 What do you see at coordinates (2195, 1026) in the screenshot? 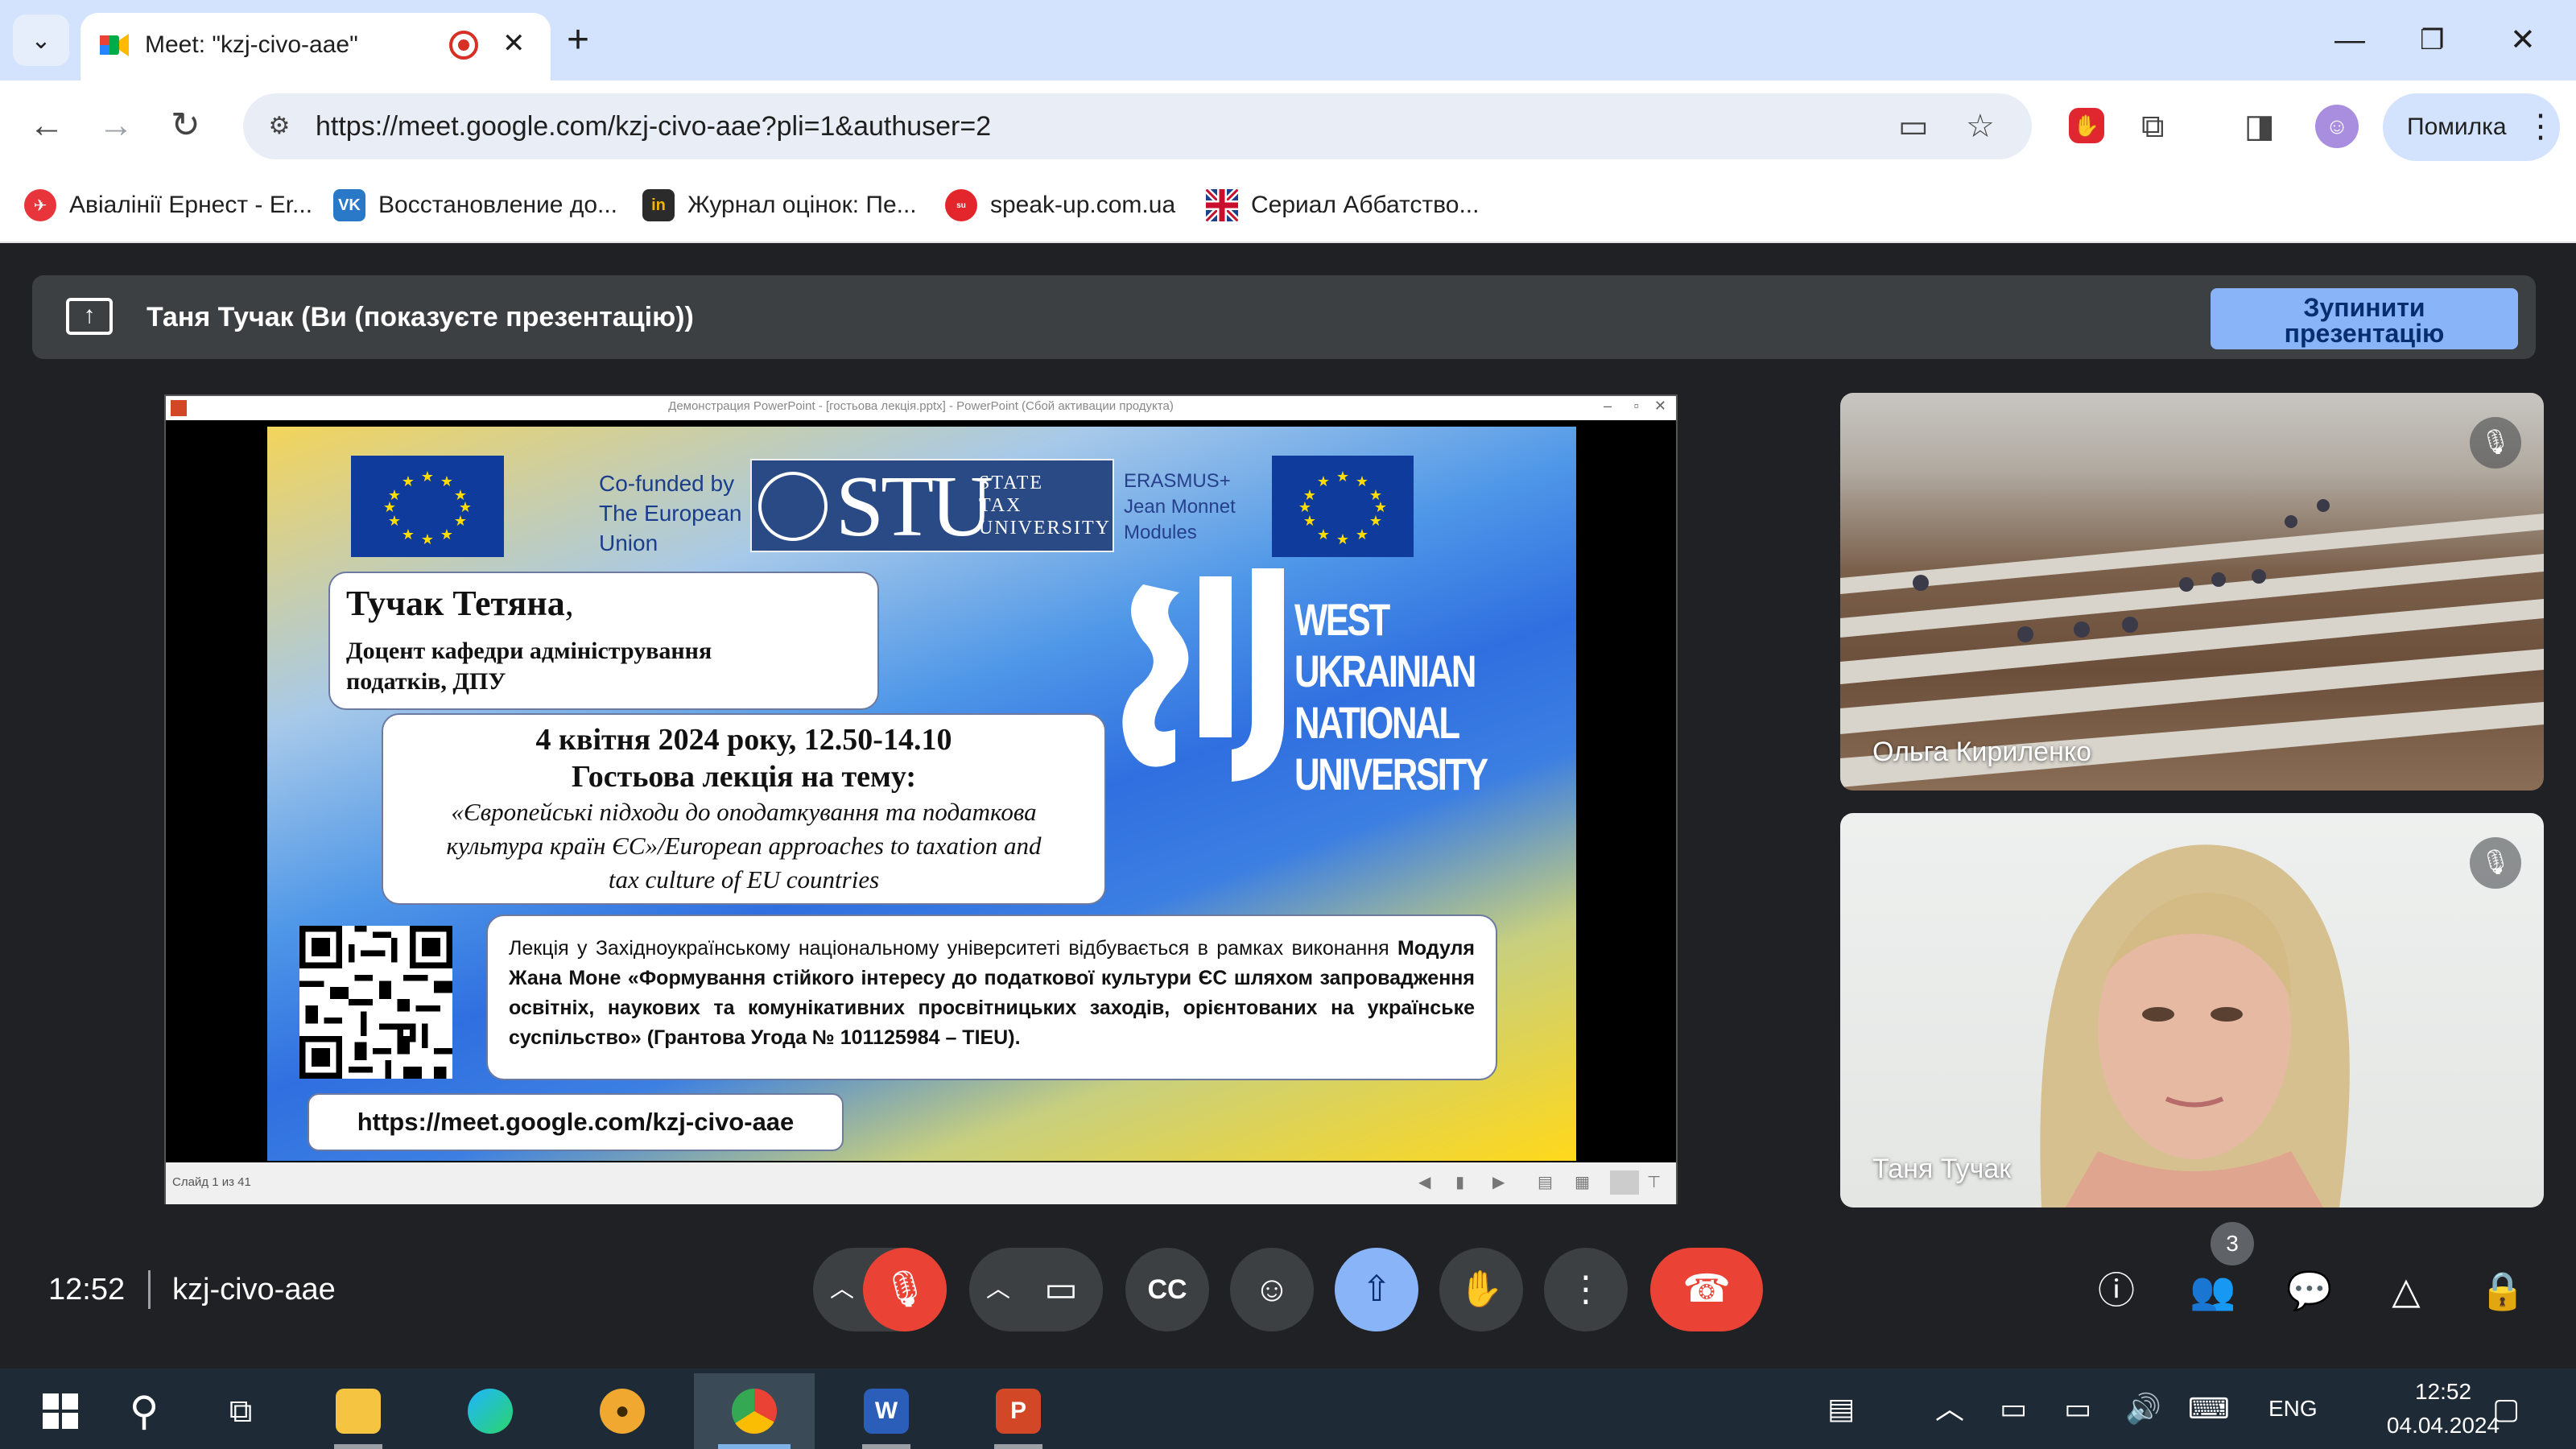
I see `self-video` at bounding box center [2195, 1026].